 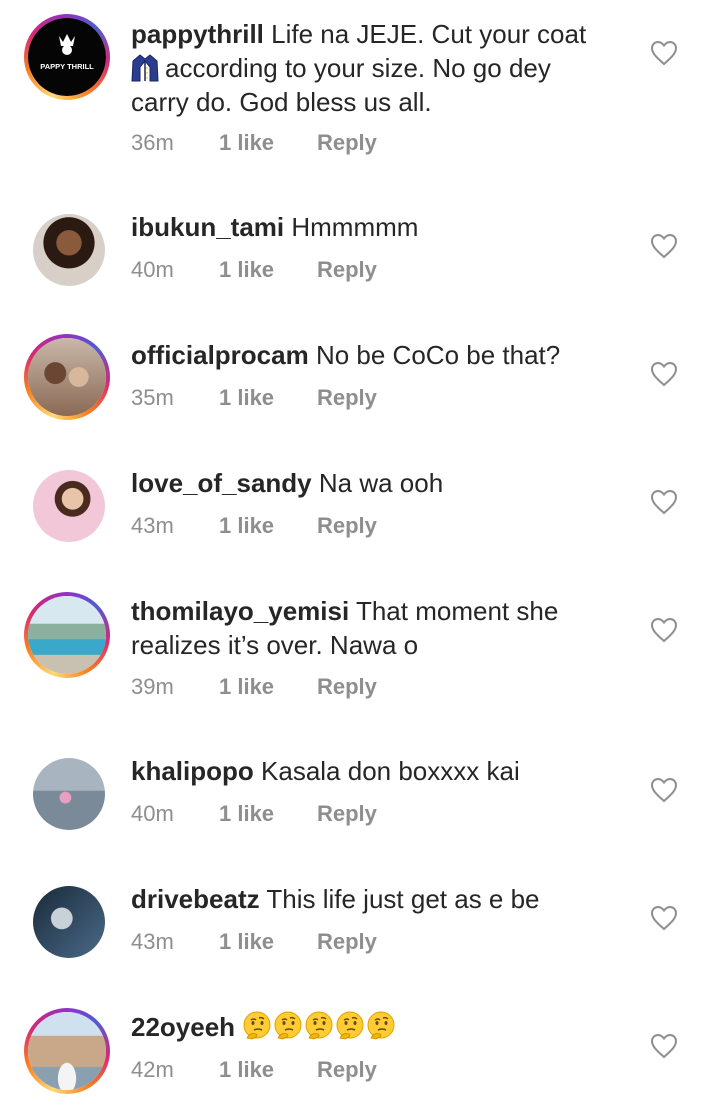 I want to click on comment-username: khalipopo, so click(x=192, y=771).